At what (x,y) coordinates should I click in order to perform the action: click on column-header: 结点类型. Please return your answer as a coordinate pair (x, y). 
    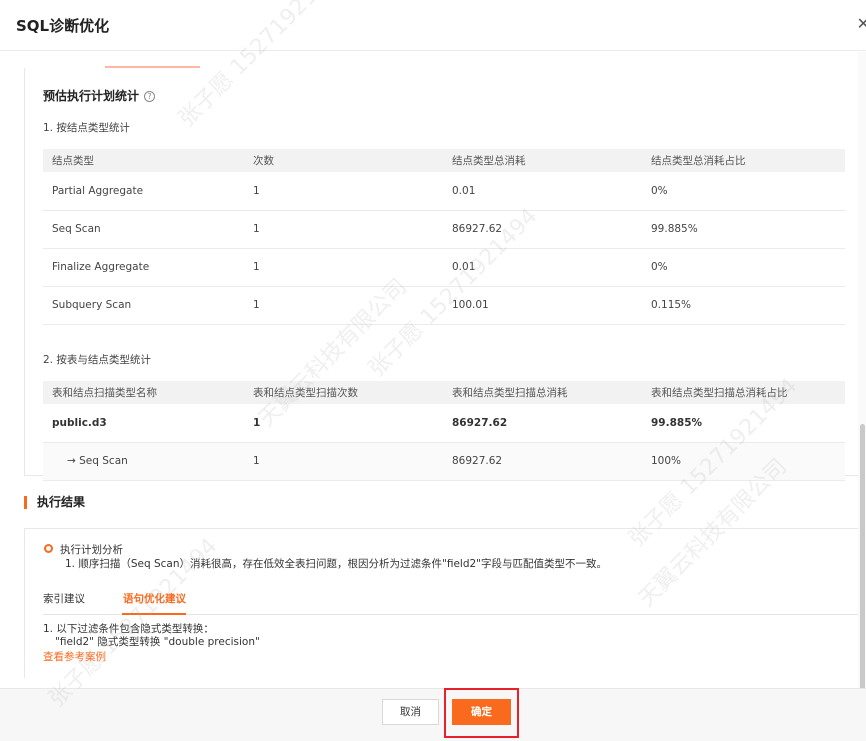
    Looking at the image, I should click on (143, 160).